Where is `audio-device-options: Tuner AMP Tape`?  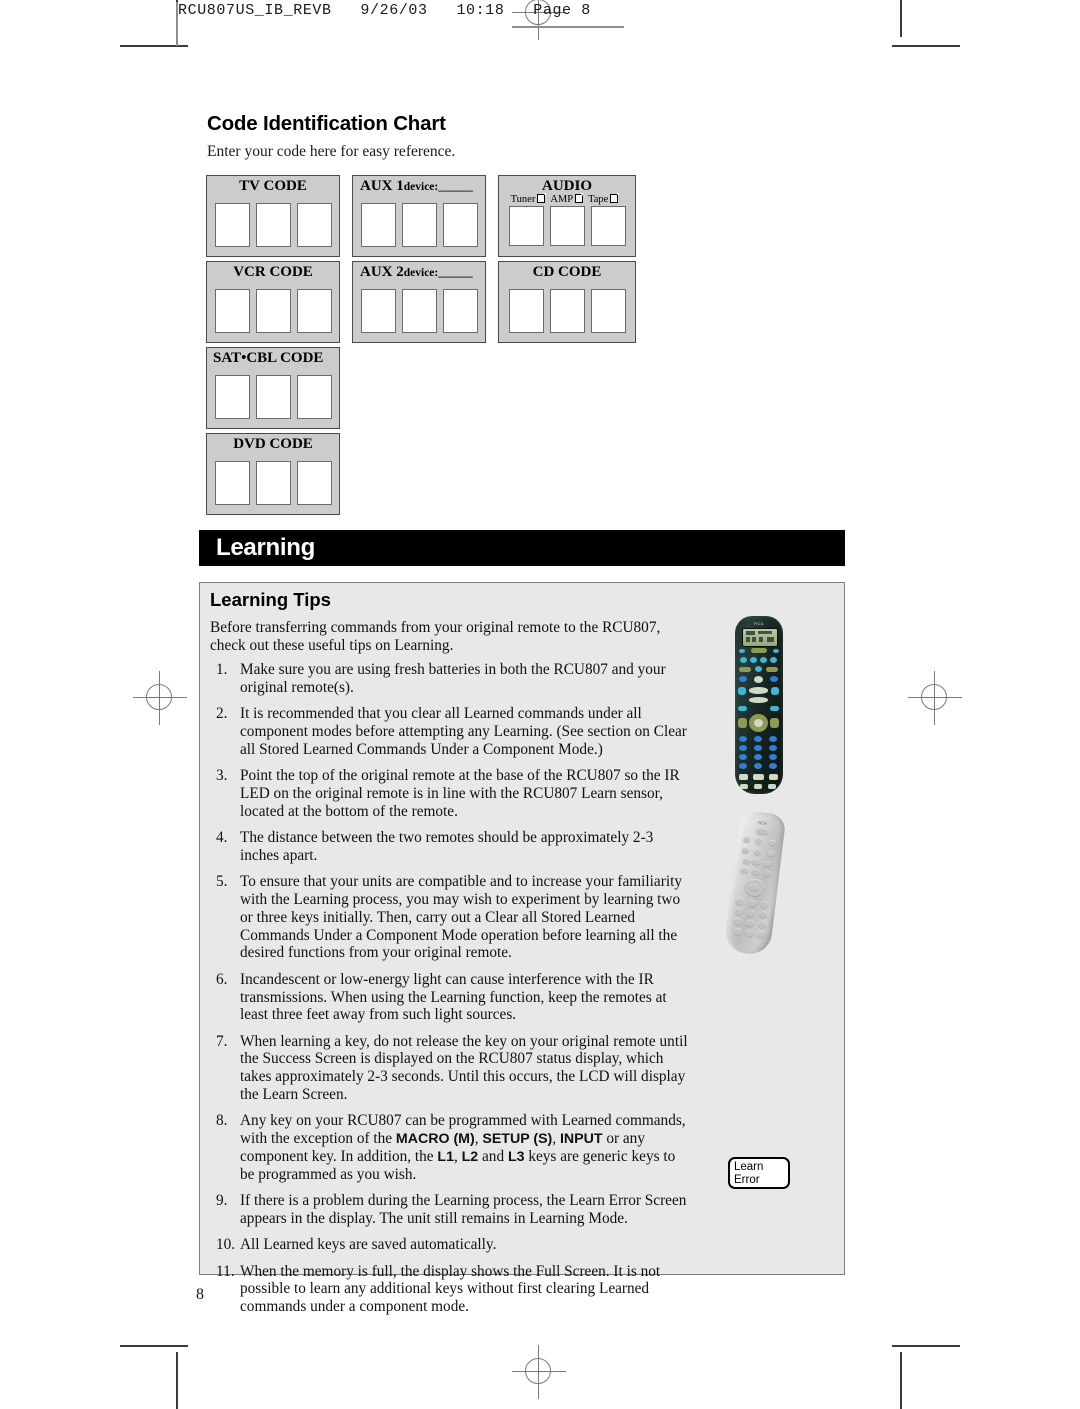 audio-device-options: Tuner AMP Tape is located at coordinates (567, 199).